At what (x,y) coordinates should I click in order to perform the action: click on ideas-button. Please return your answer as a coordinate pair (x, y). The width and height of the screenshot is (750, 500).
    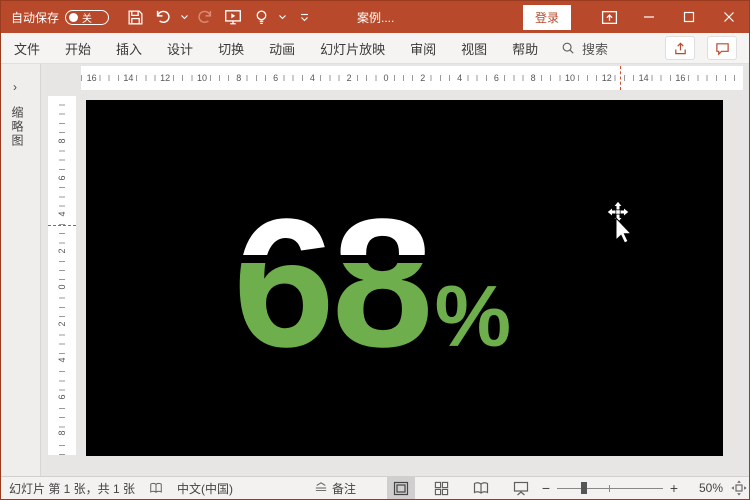
    Looking at the image, I should click on (261, 17).